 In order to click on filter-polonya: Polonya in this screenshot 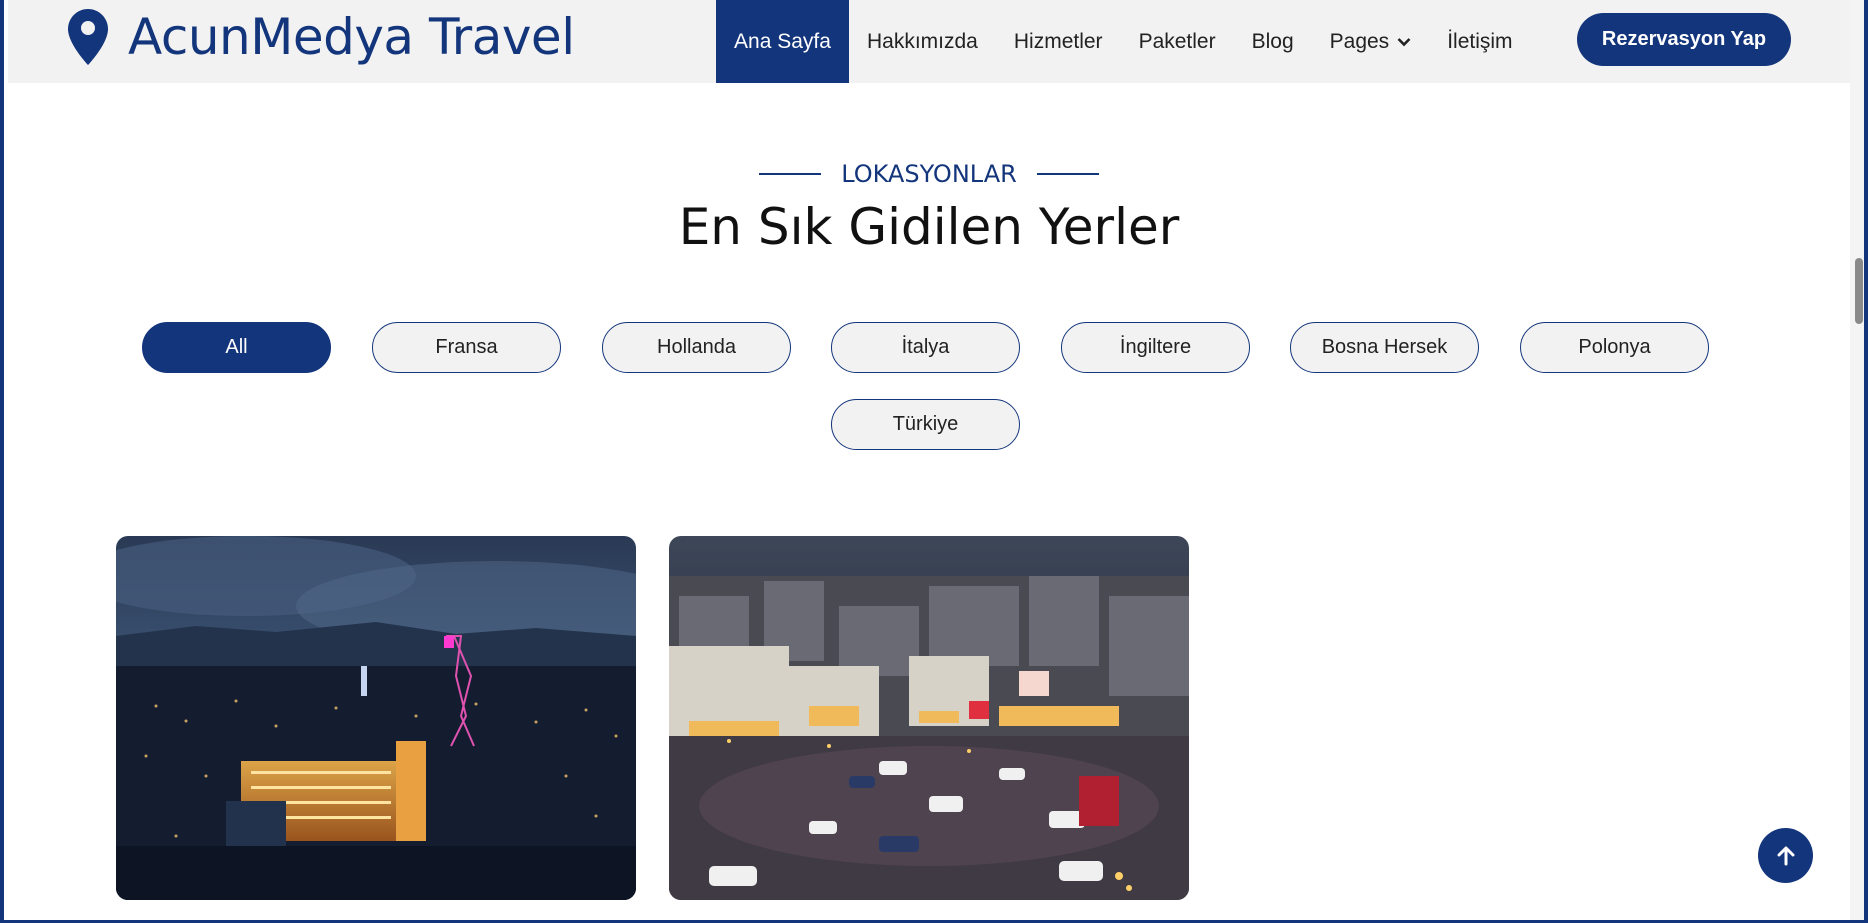, I will do `click(1614, 347)`.